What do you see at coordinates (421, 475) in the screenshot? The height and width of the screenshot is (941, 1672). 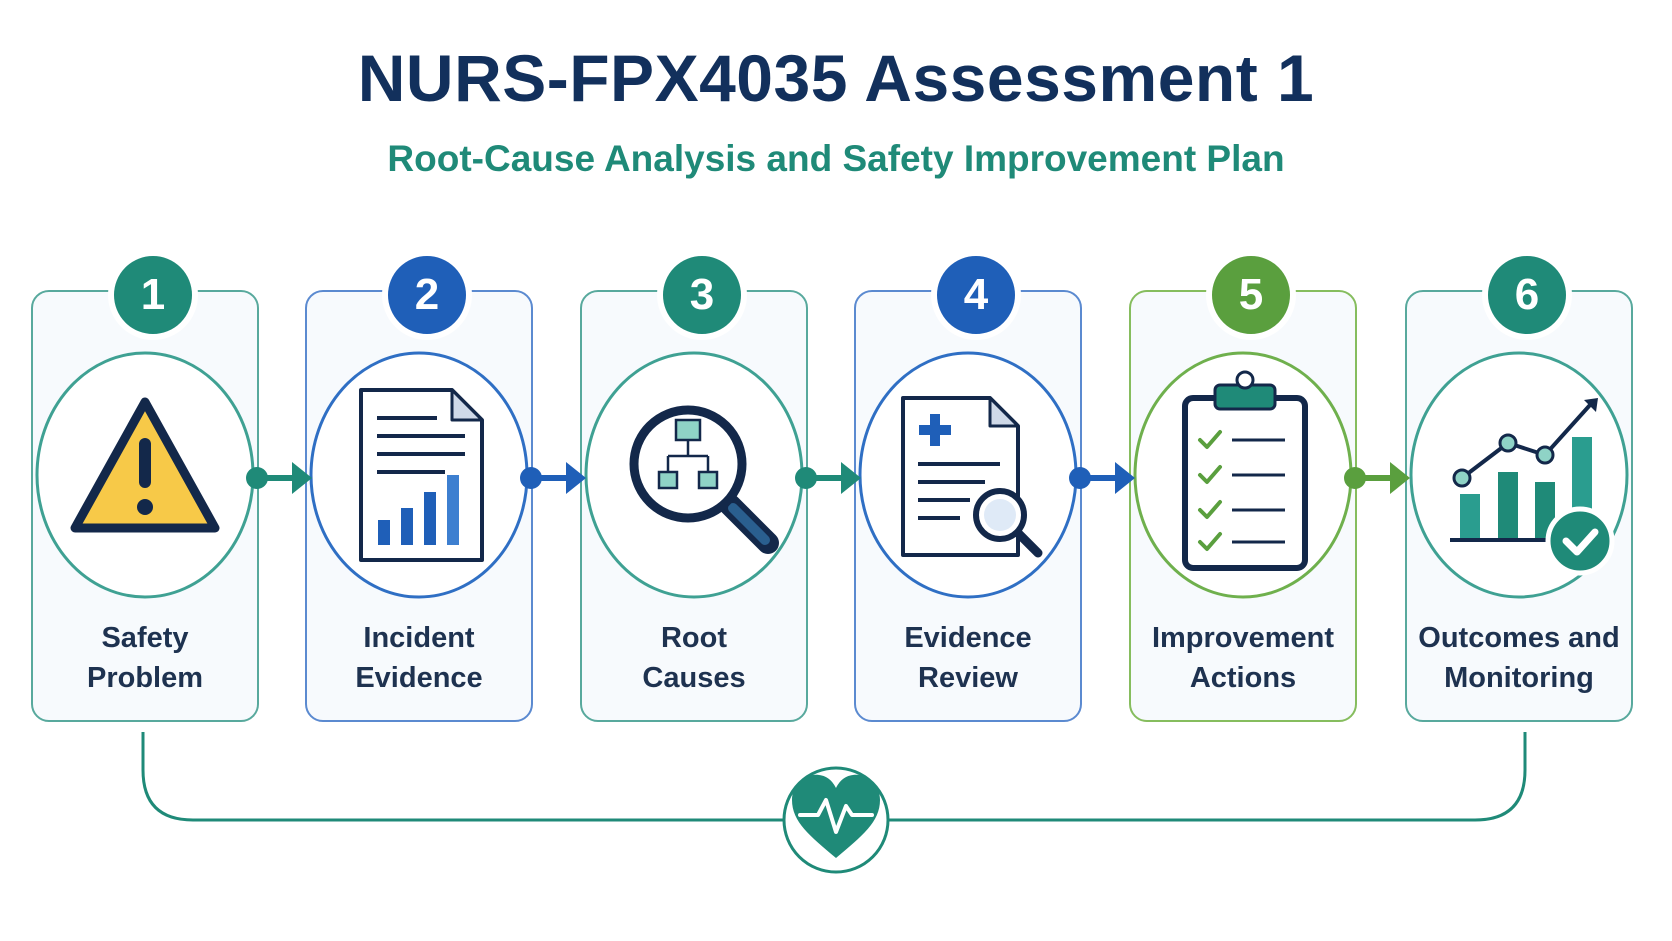 I see `document-chart-icon` at bounding box center [421, 475].